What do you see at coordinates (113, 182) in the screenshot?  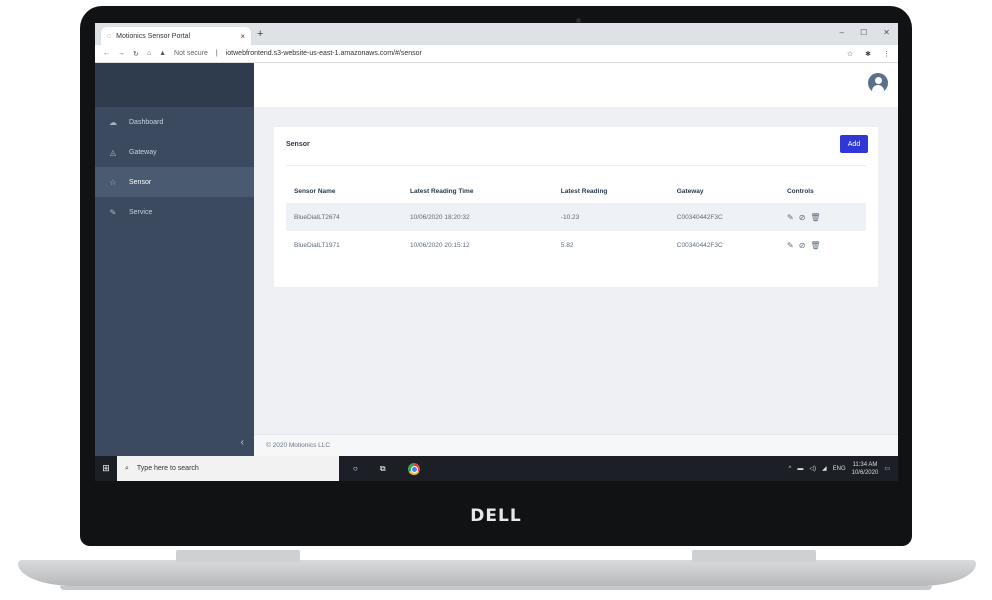 I see `star-icon: ☆` at bounding box center [113, 182].